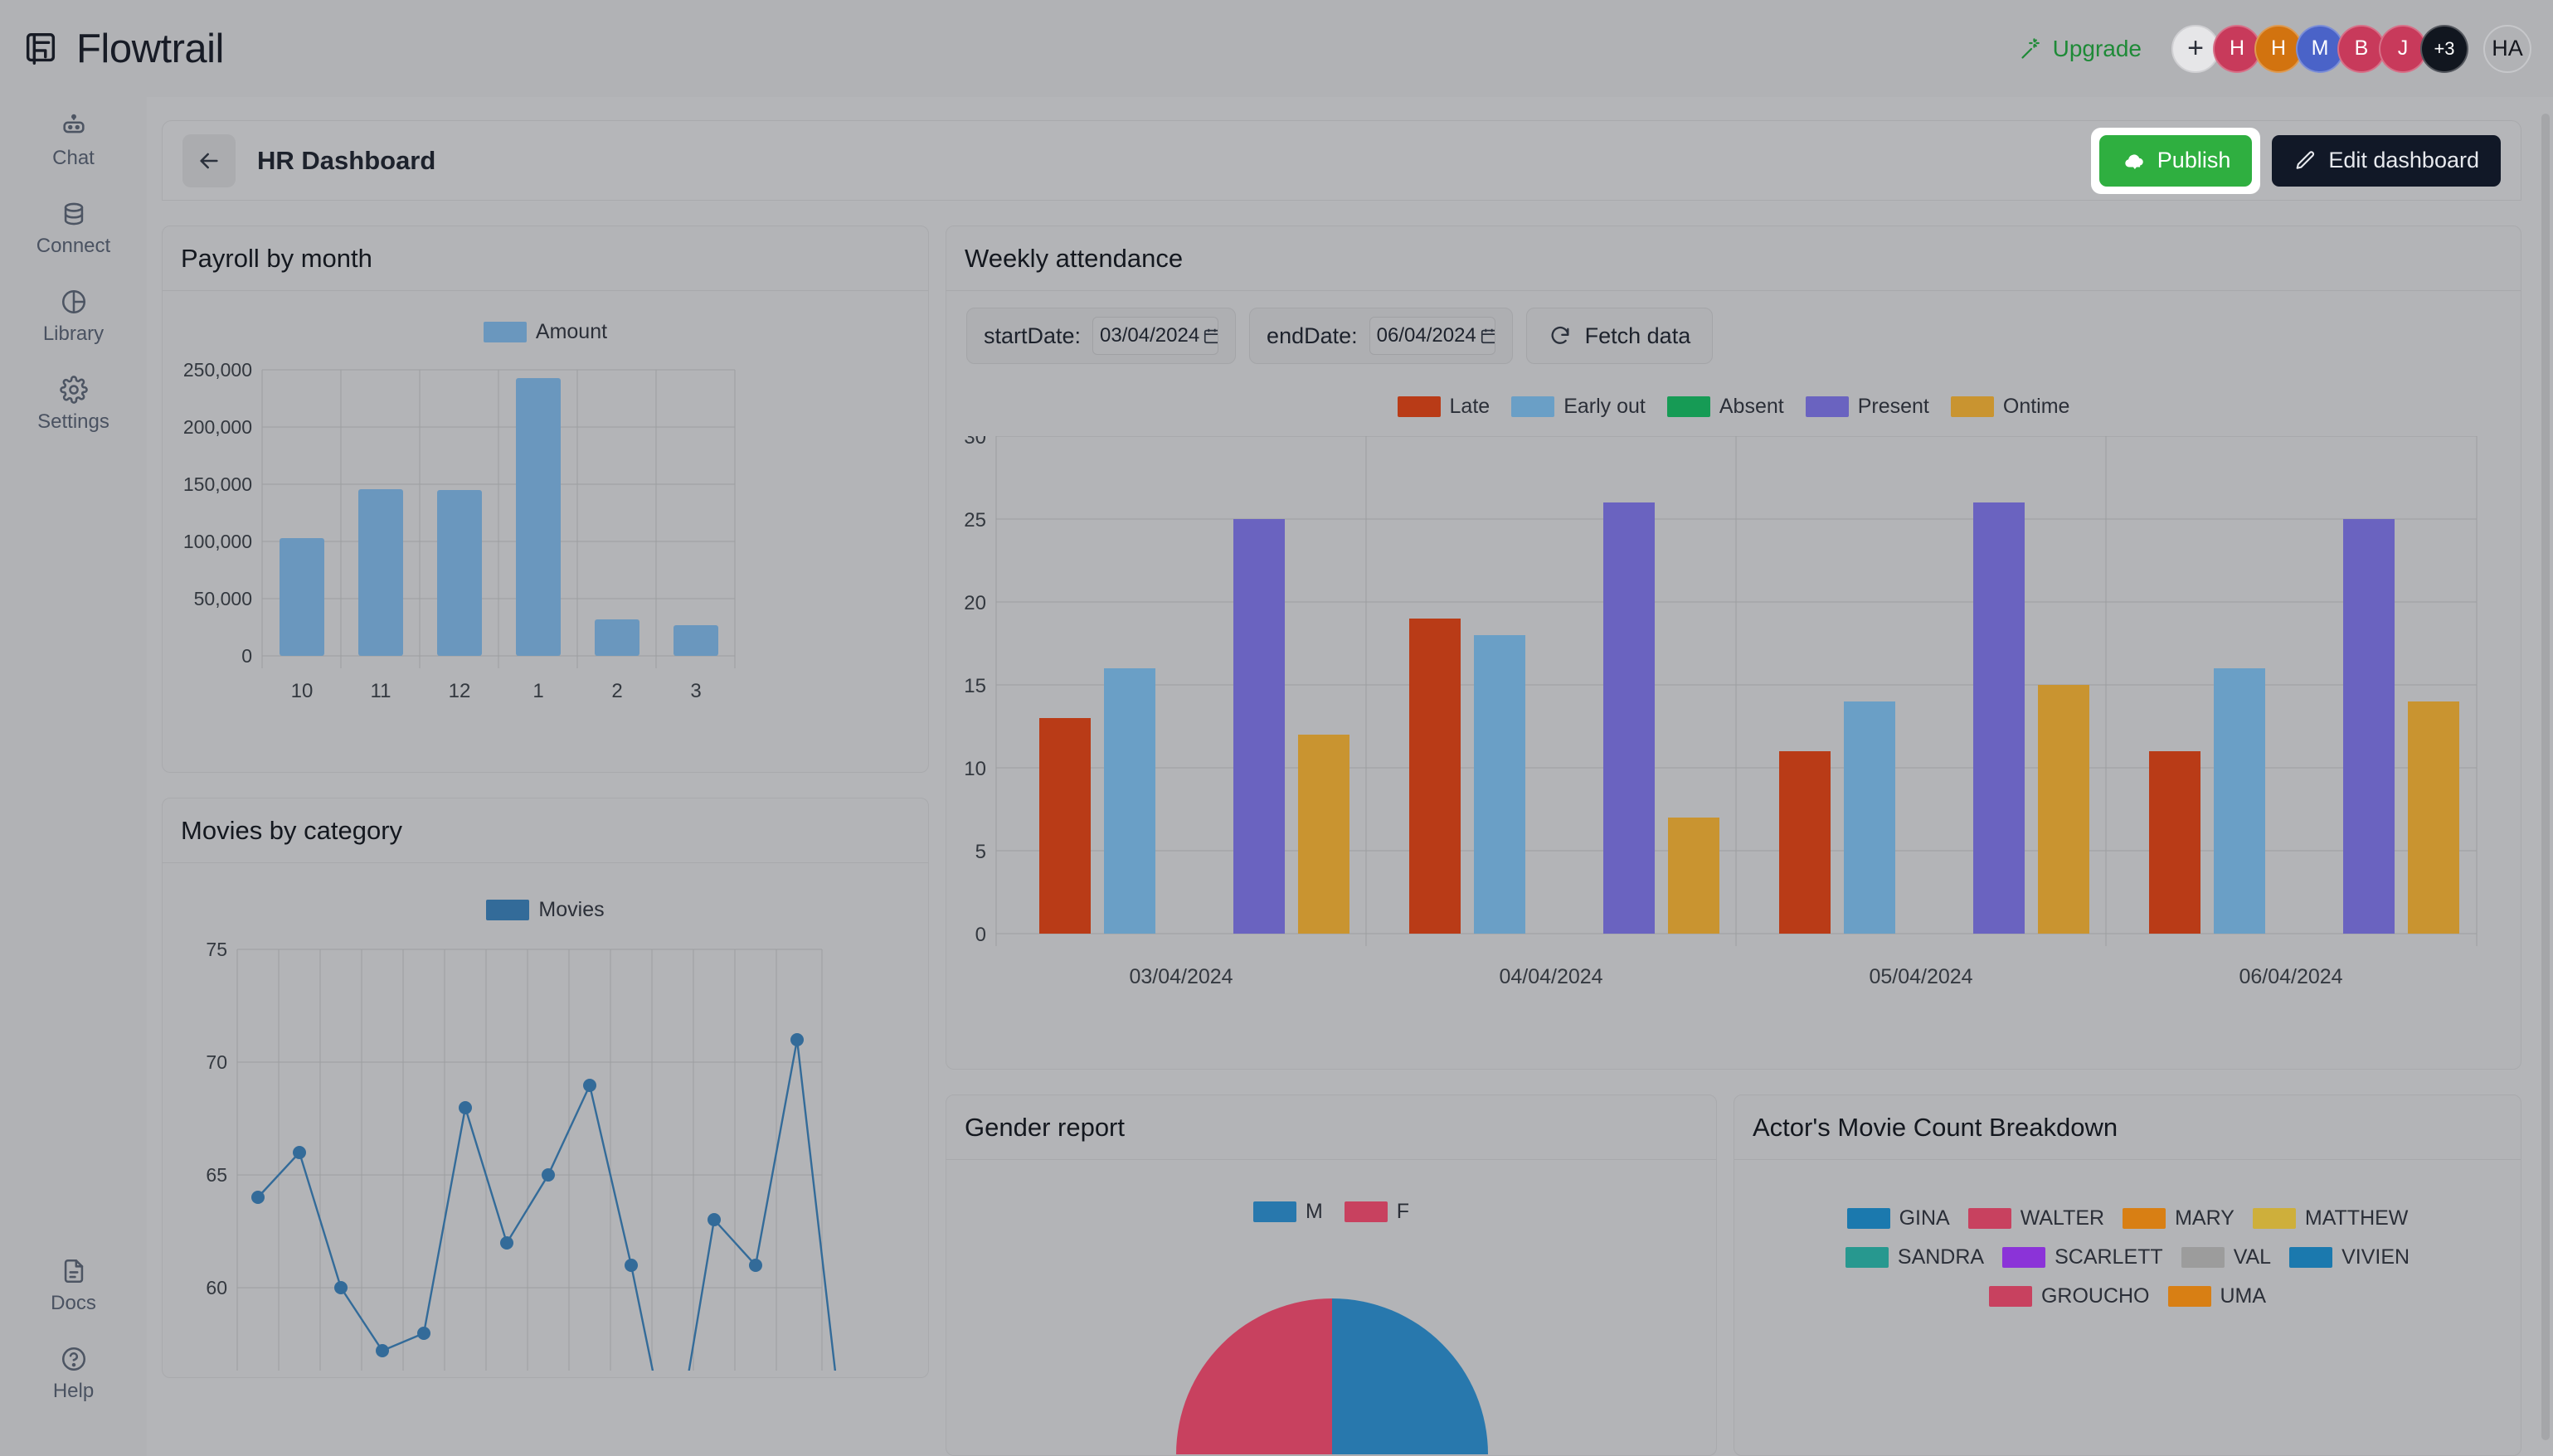  I want to click on legend-item: VIVIEN, so click(2349, 1257).